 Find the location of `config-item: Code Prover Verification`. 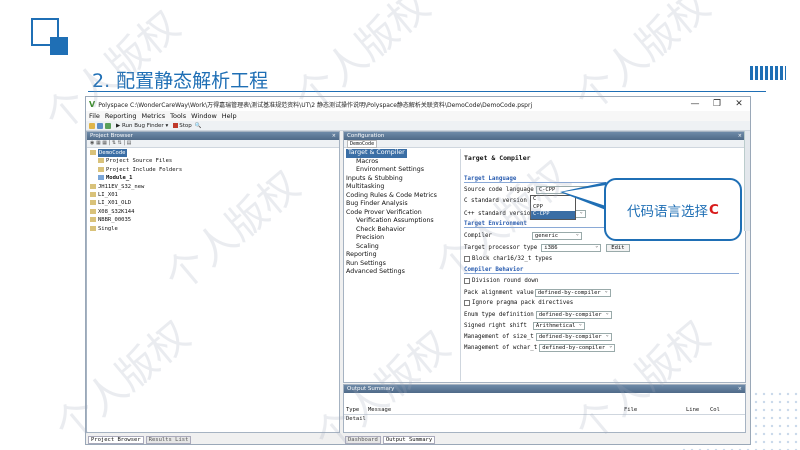

config-item: Code Prover Verification is located at coordinates (402, 213).